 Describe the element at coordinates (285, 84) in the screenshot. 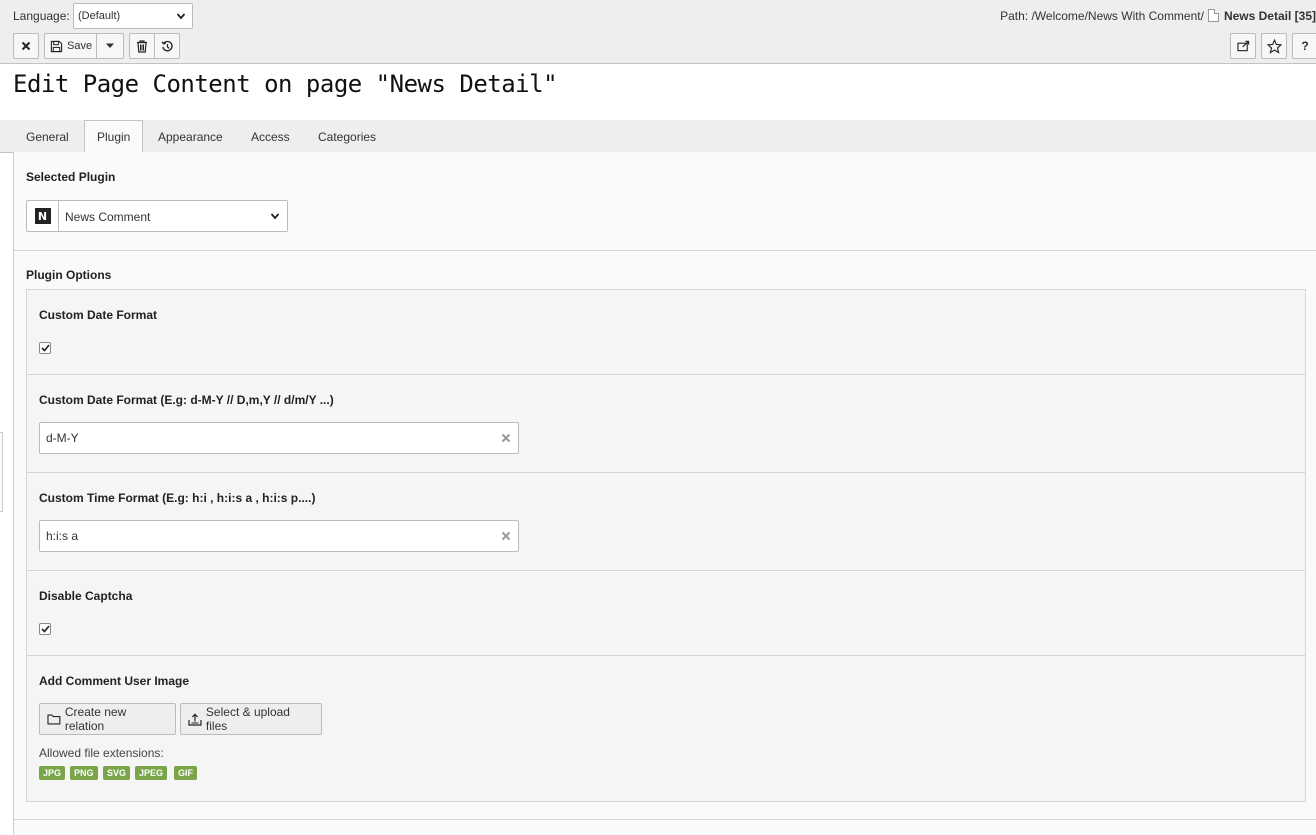

I see `page-title: Edit Page Content on page "News Detail"` at that location.